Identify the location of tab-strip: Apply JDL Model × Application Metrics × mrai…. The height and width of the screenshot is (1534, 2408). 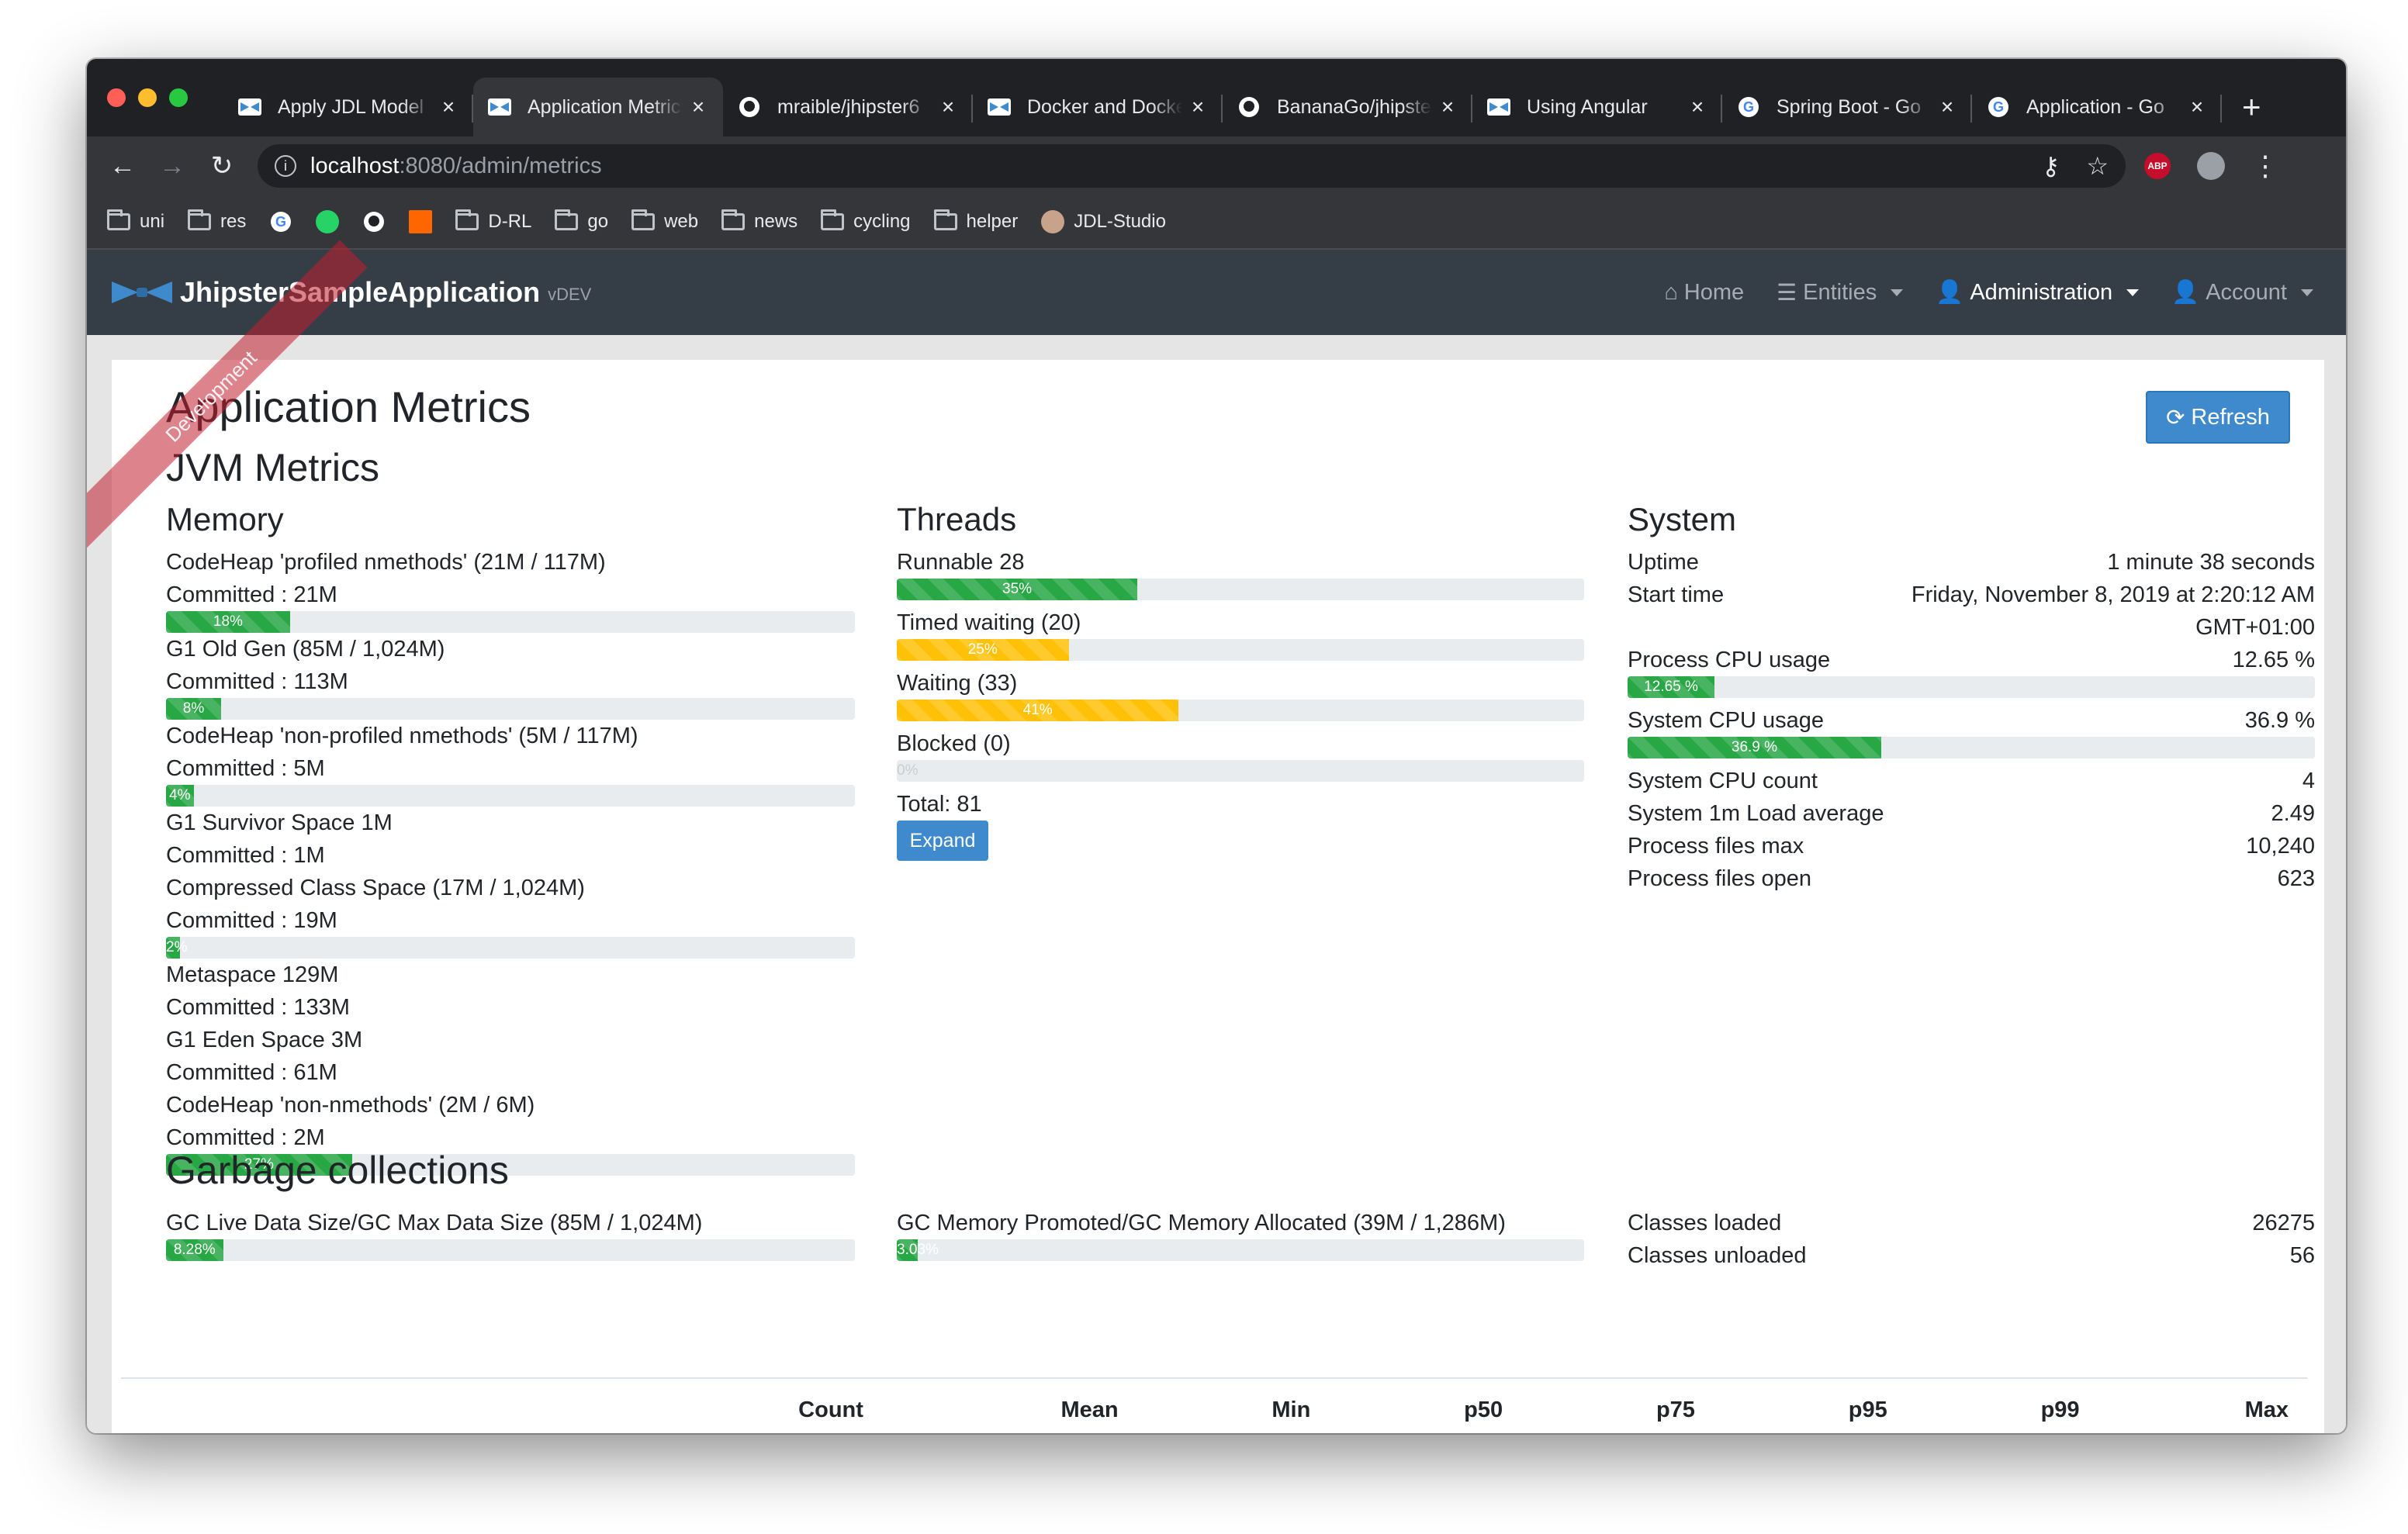
(1216, 97).